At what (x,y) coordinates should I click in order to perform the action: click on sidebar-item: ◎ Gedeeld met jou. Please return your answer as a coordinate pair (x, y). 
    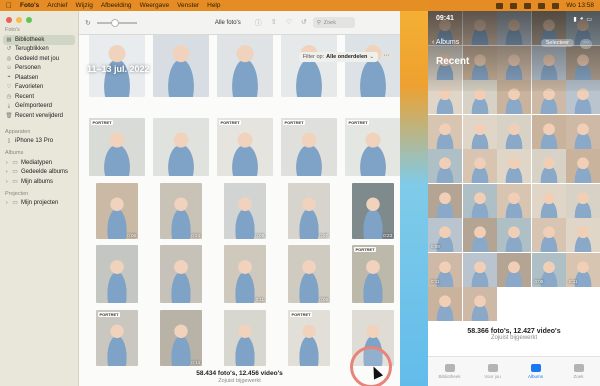
    Looking at the image, I should click on (39, 59).